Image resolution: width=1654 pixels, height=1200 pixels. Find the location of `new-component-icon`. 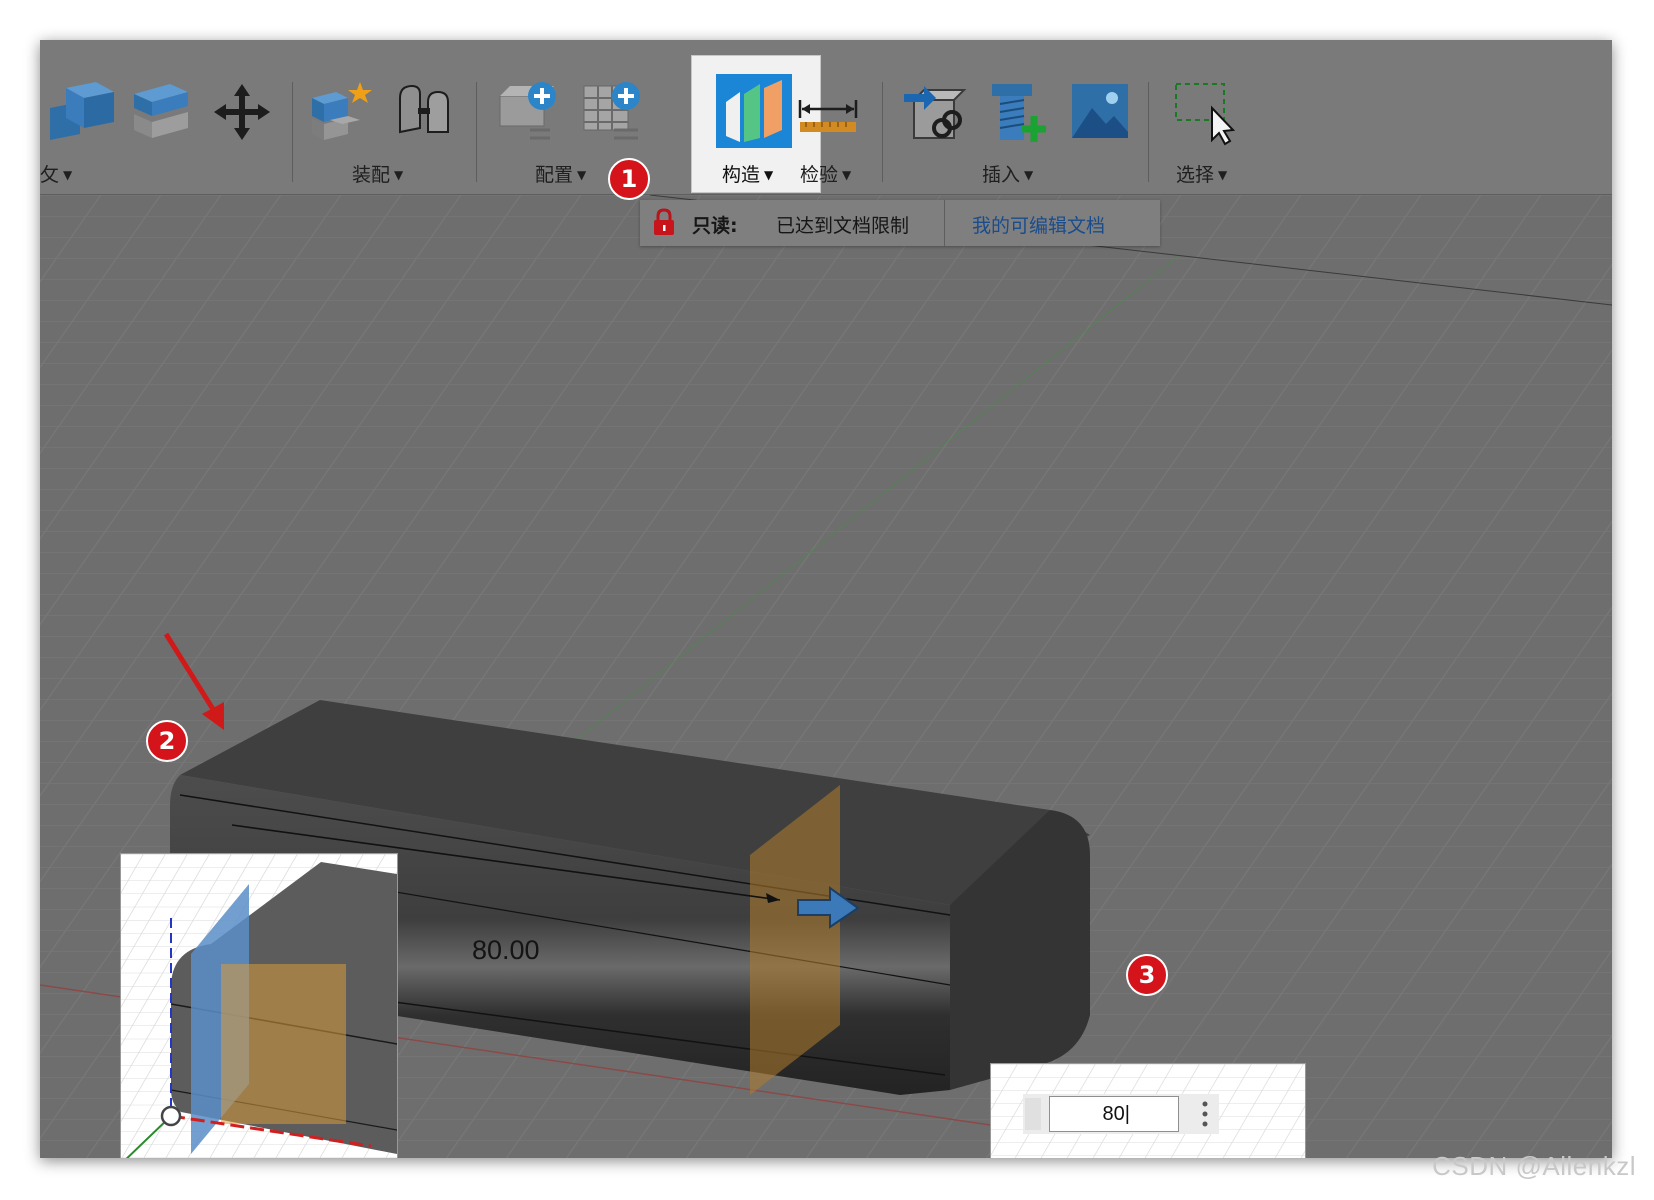

new-component-icon is located at coordinates (341, 112).